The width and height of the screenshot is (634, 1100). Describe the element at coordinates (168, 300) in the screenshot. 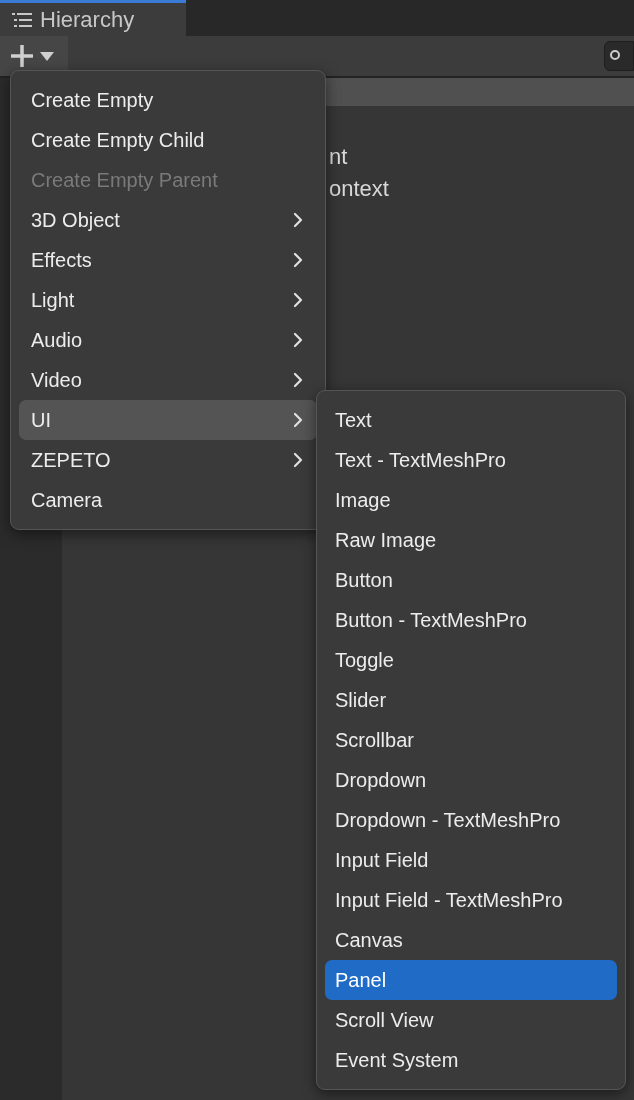

I see `menu-item: Light` at that location.